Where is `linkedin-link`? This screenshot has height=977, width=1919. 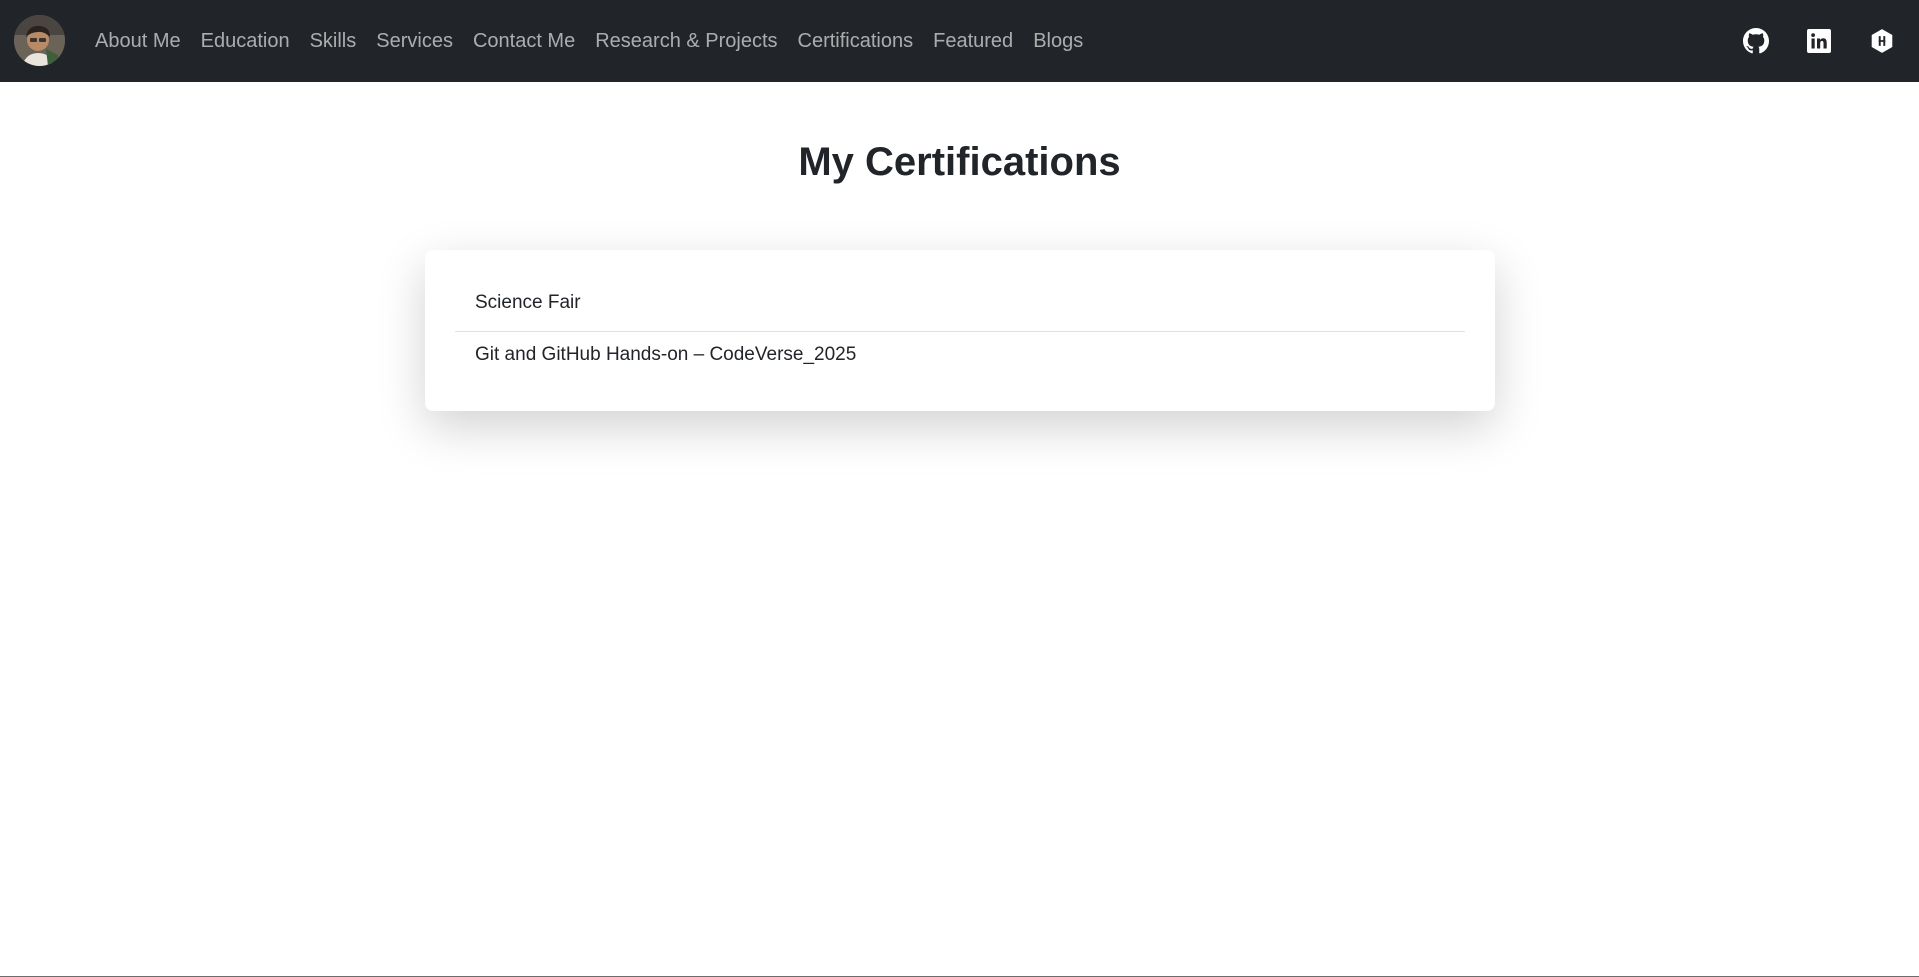
linkedin-link is located at coordinates (1819, 41).